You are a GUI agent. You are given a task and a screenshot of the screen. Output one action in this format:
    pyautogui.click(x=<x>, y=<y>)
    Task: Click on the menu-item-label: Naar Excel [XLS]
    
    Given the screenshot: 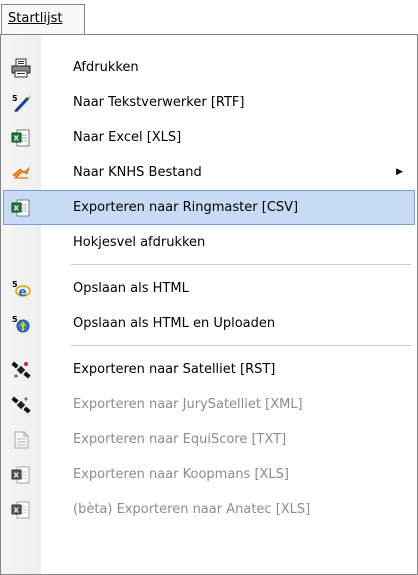 What is the action you would take?
    pyautogui.click(x=127, y=137)
    